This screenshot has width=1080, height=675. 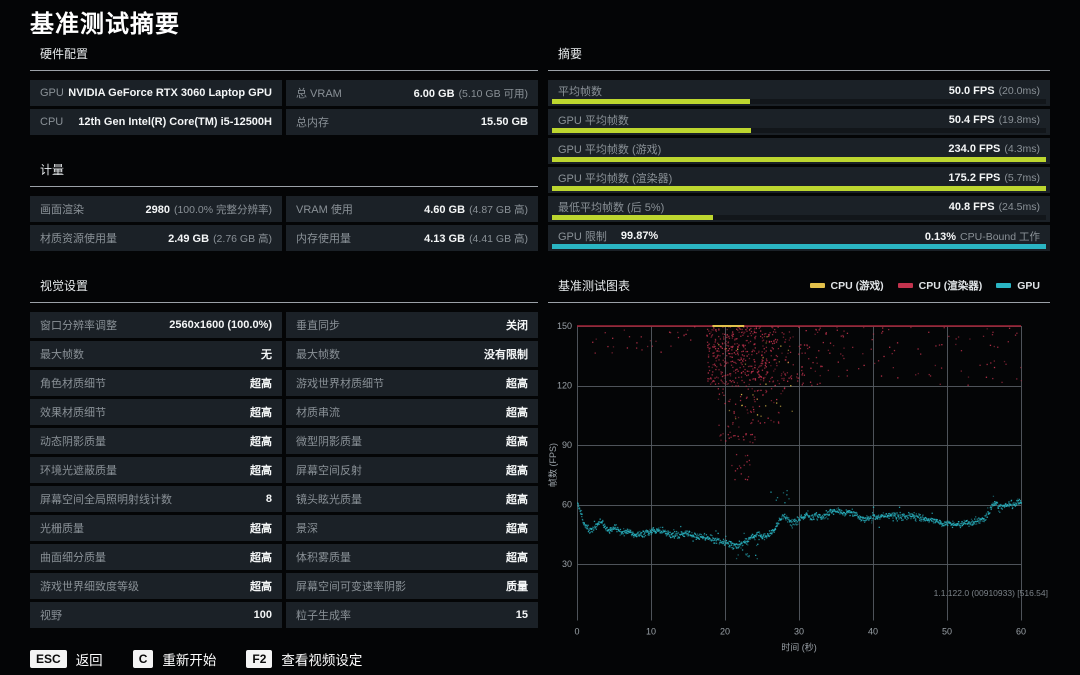 What do you see at coordinates (994, 149) in the screenshot?
I see `summary-metric-value: 234.0 FPS (4.3ms)` at bounding box center [994, 149].